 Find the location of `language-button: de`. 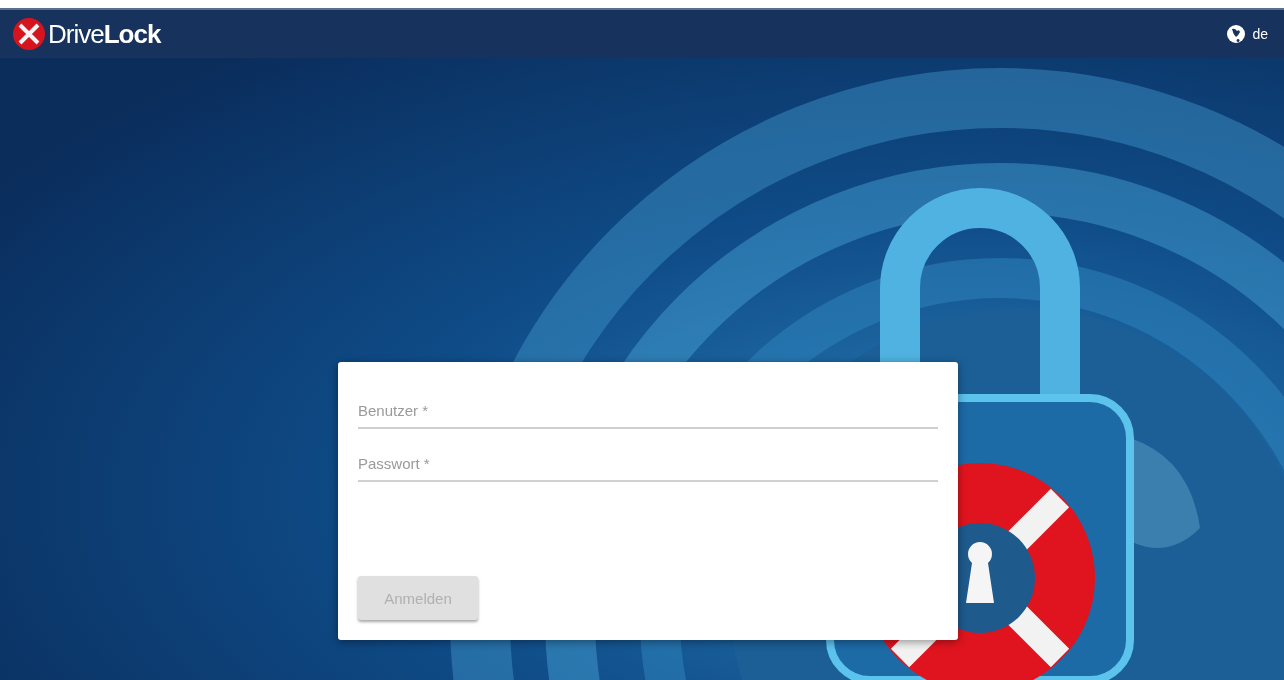

language-button: de is located at coordinates (1247, 34).